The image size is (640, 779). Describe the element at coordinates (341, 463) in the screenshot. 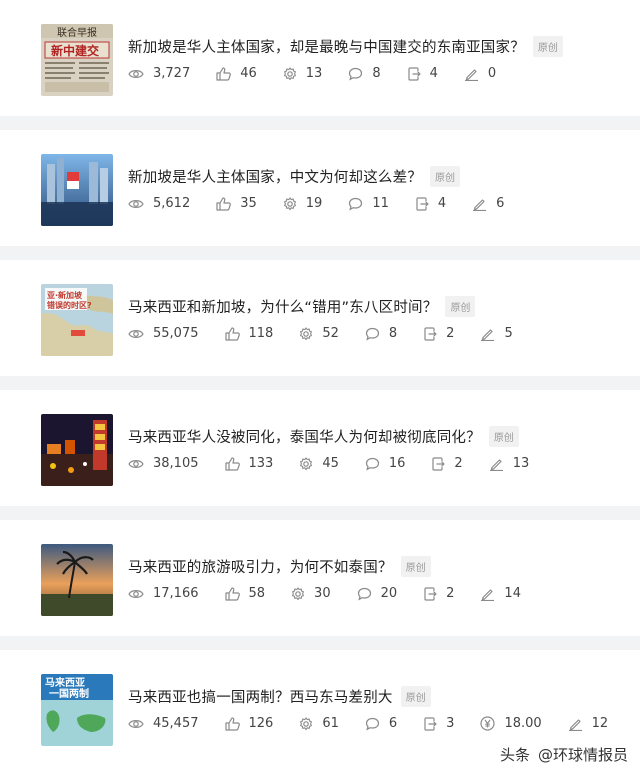

I see `article-stats: 38,105 133 45 16 2 13` at that location.